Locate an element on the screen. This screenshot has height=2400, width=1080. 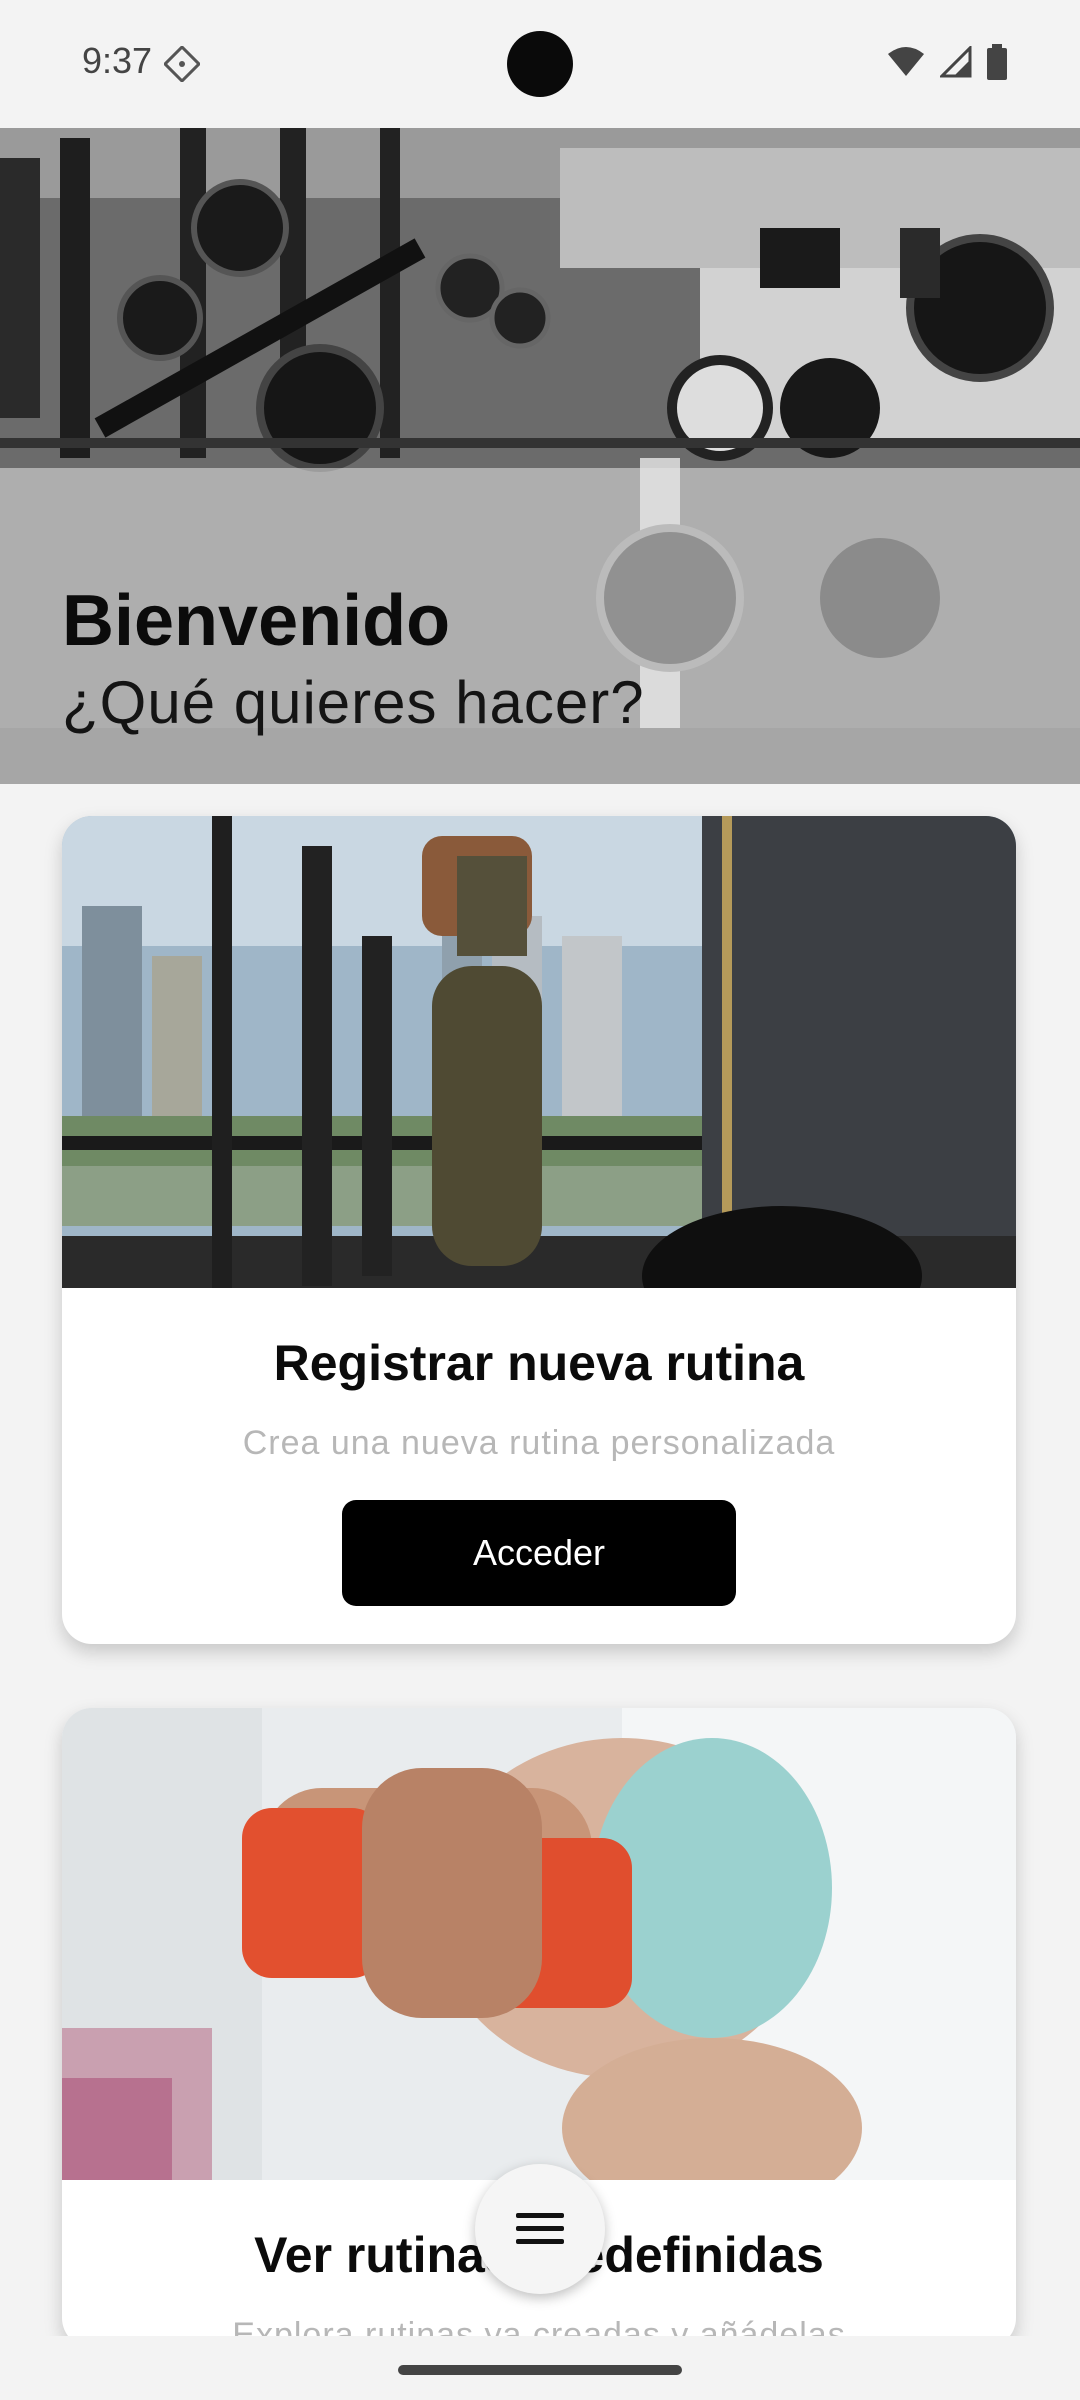
page-title: Bienvenido is located at coordinates (256, 621).